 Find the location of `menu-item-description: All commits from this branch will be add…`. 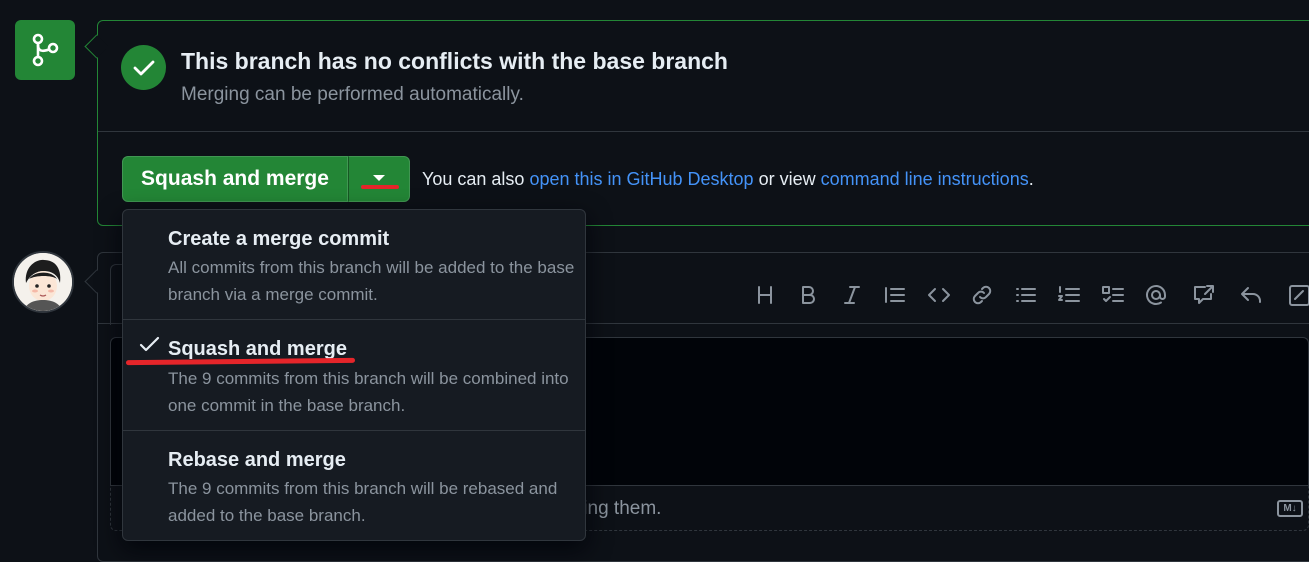

menu-item-description: All commits from this branch will be add… is located at coordinates (371, 281).